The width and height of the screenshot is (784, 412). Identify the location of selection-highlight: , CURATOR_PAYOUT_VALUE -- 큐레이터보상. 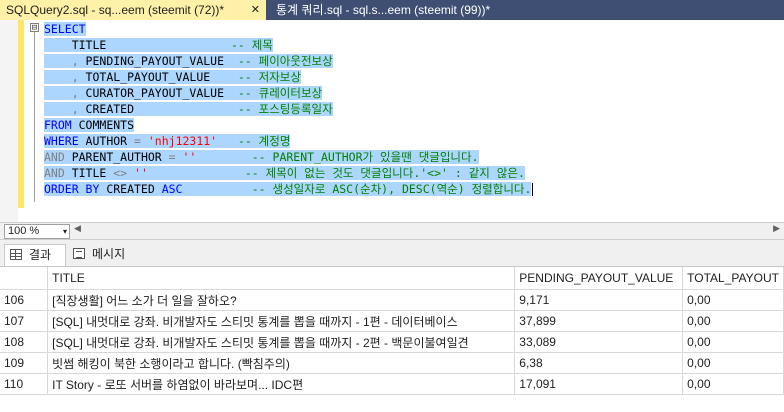
(183, 93).